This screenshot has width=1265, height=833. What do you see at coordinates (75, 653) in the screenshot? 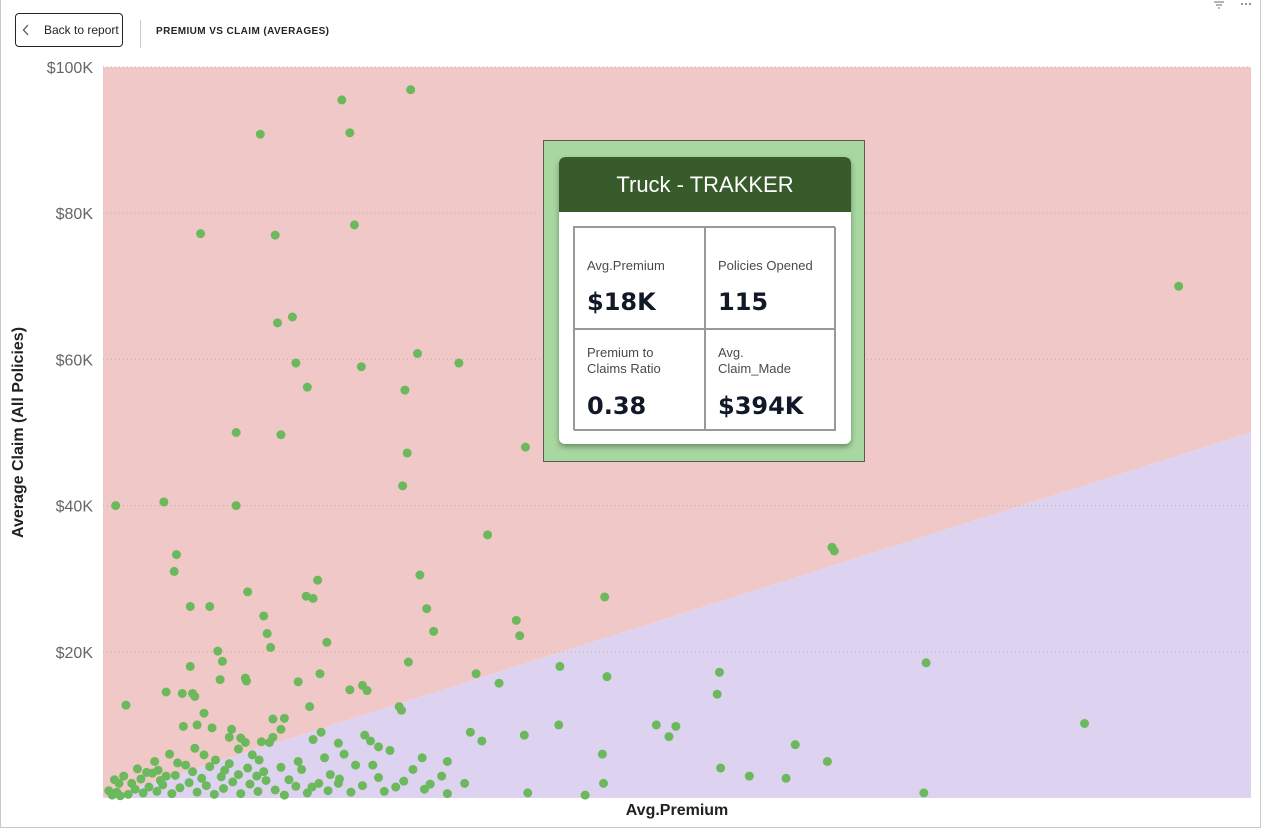
I see `y-tick-label: $20K` at bounding box center [75, 653].